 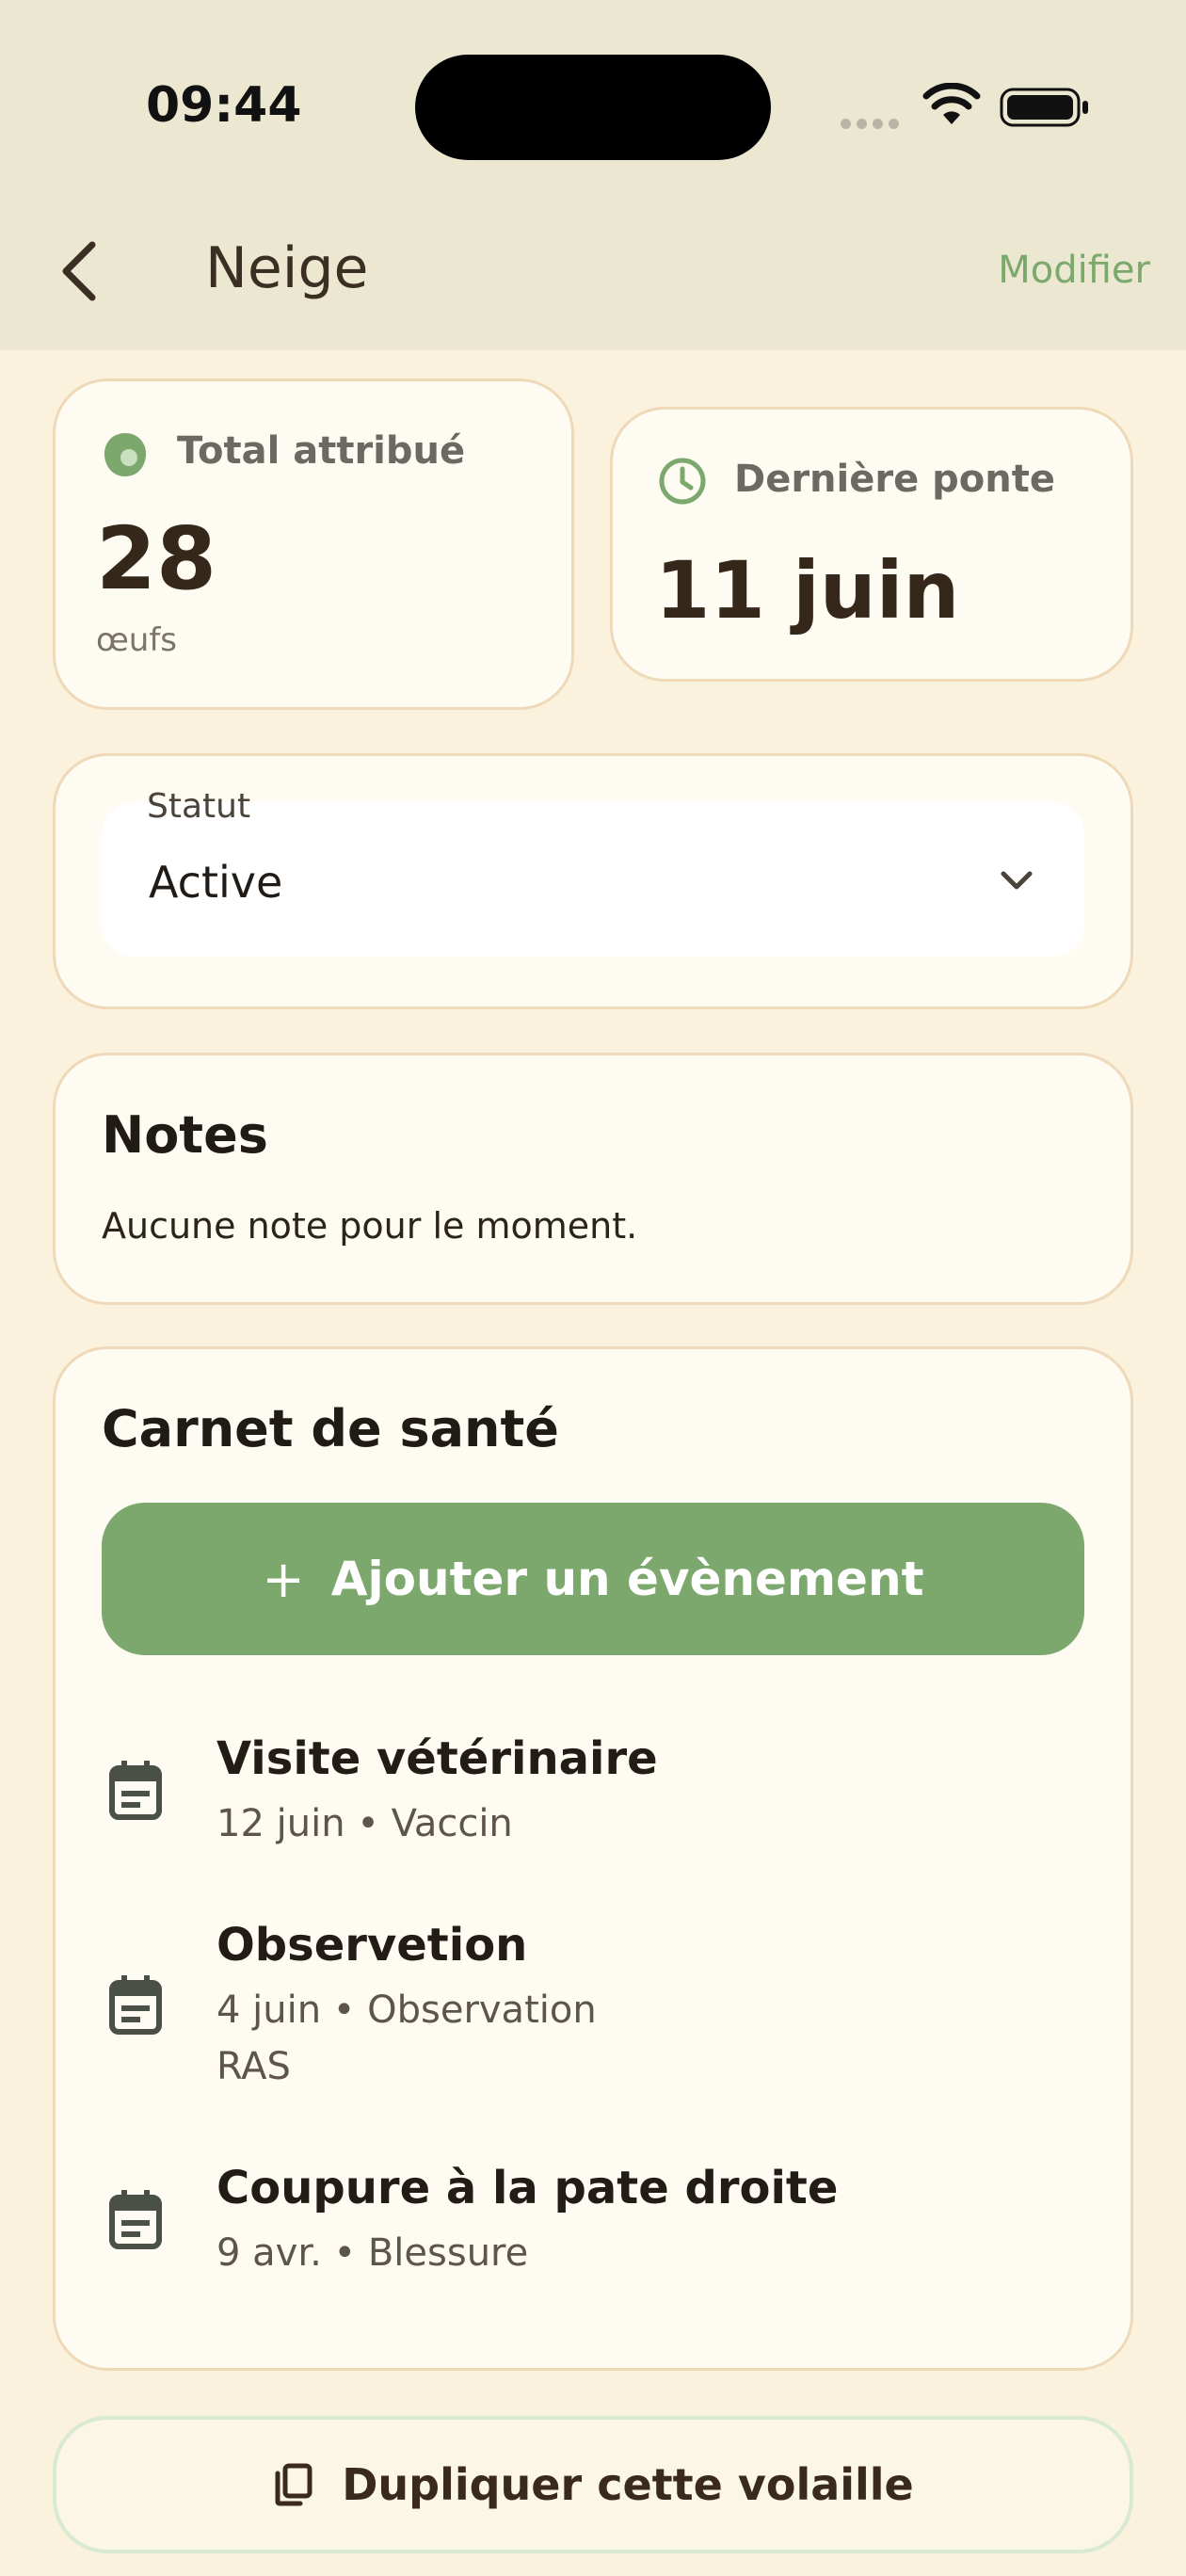 I want to click on health-title: Carnet de santé, so click(x=330, y=1428).